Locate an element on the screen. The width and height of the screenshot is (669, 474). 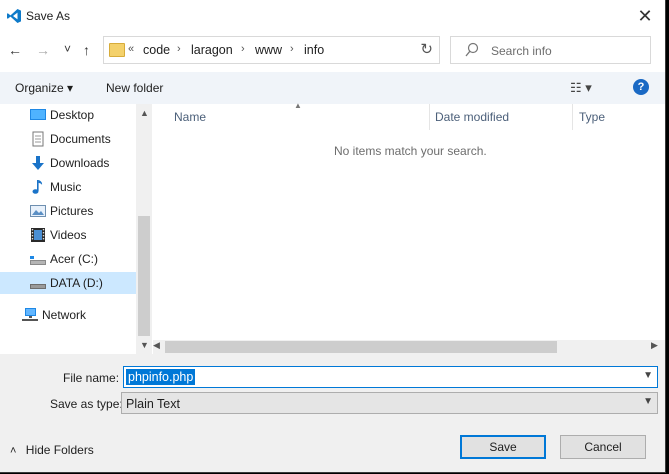
sidebar-item-acer-c: Acer (C:) is located at coordinates (68, 259).